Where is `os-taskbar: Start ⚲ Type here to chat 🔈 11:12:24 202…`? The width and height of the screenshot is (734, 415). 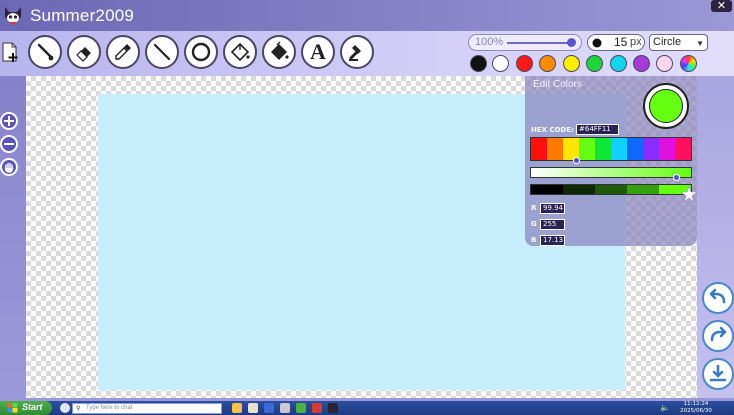 os-taskbar: Start ⚲ Type here to chat 🔈 11:12:24 202… is located at coordinates (367, 408).